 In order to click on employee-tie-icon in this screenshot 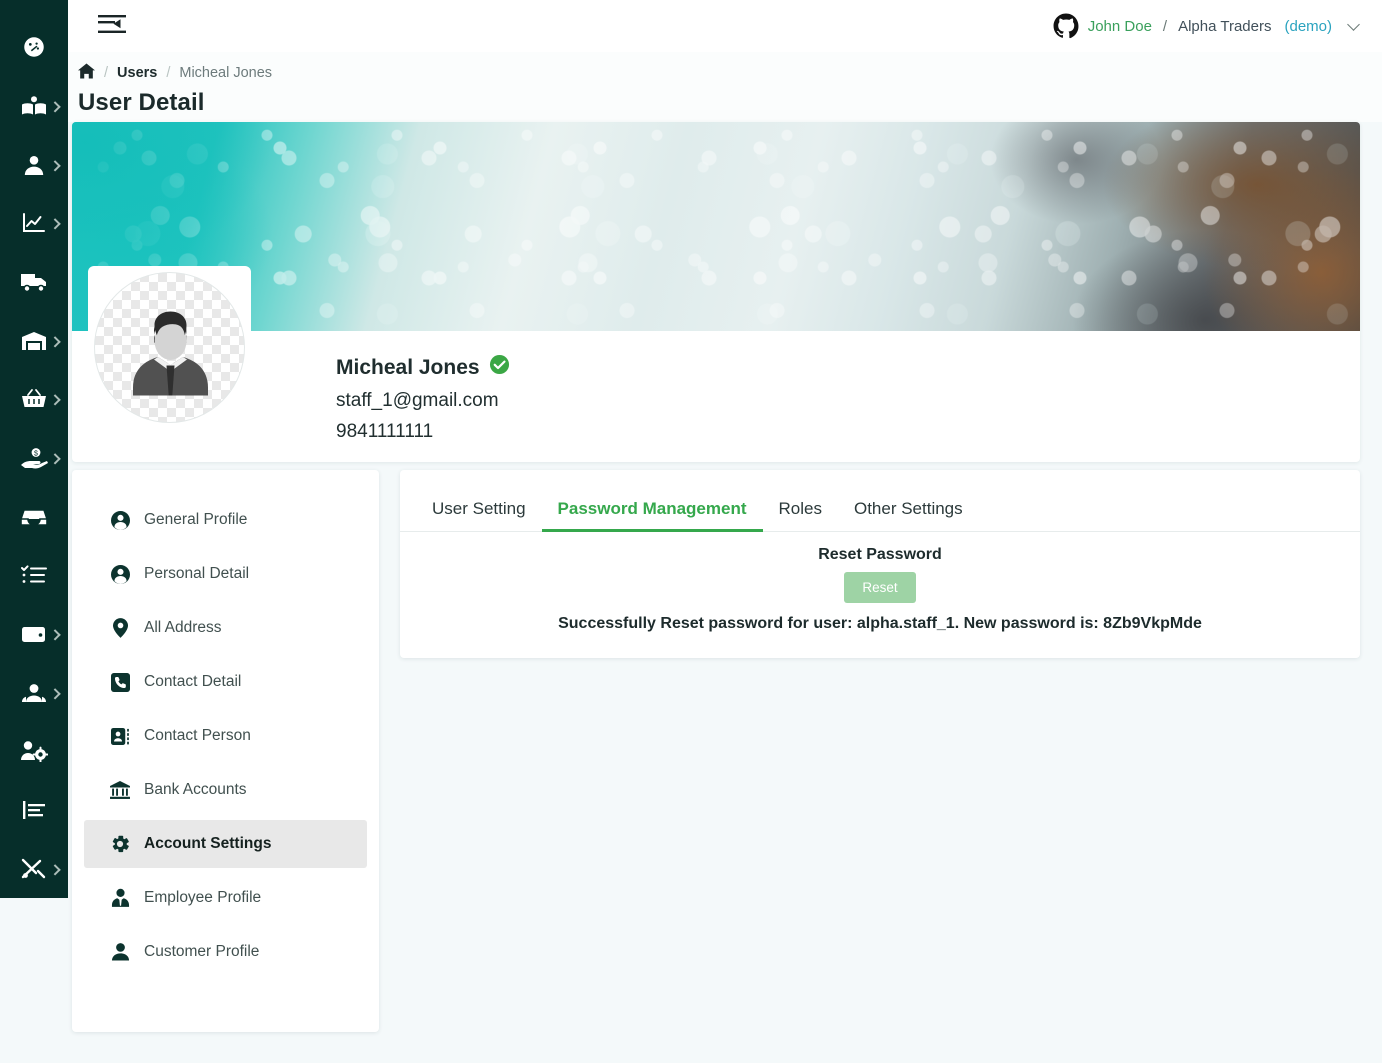, I will do `click(120, 898)`.